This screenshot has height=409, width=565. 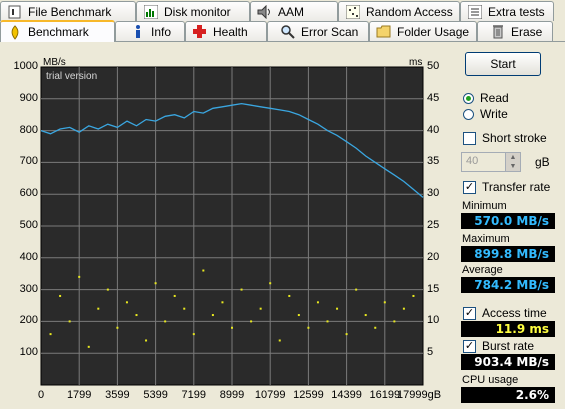 I want to click on left-unit-label: MB/s, so click(x=54, y=62).